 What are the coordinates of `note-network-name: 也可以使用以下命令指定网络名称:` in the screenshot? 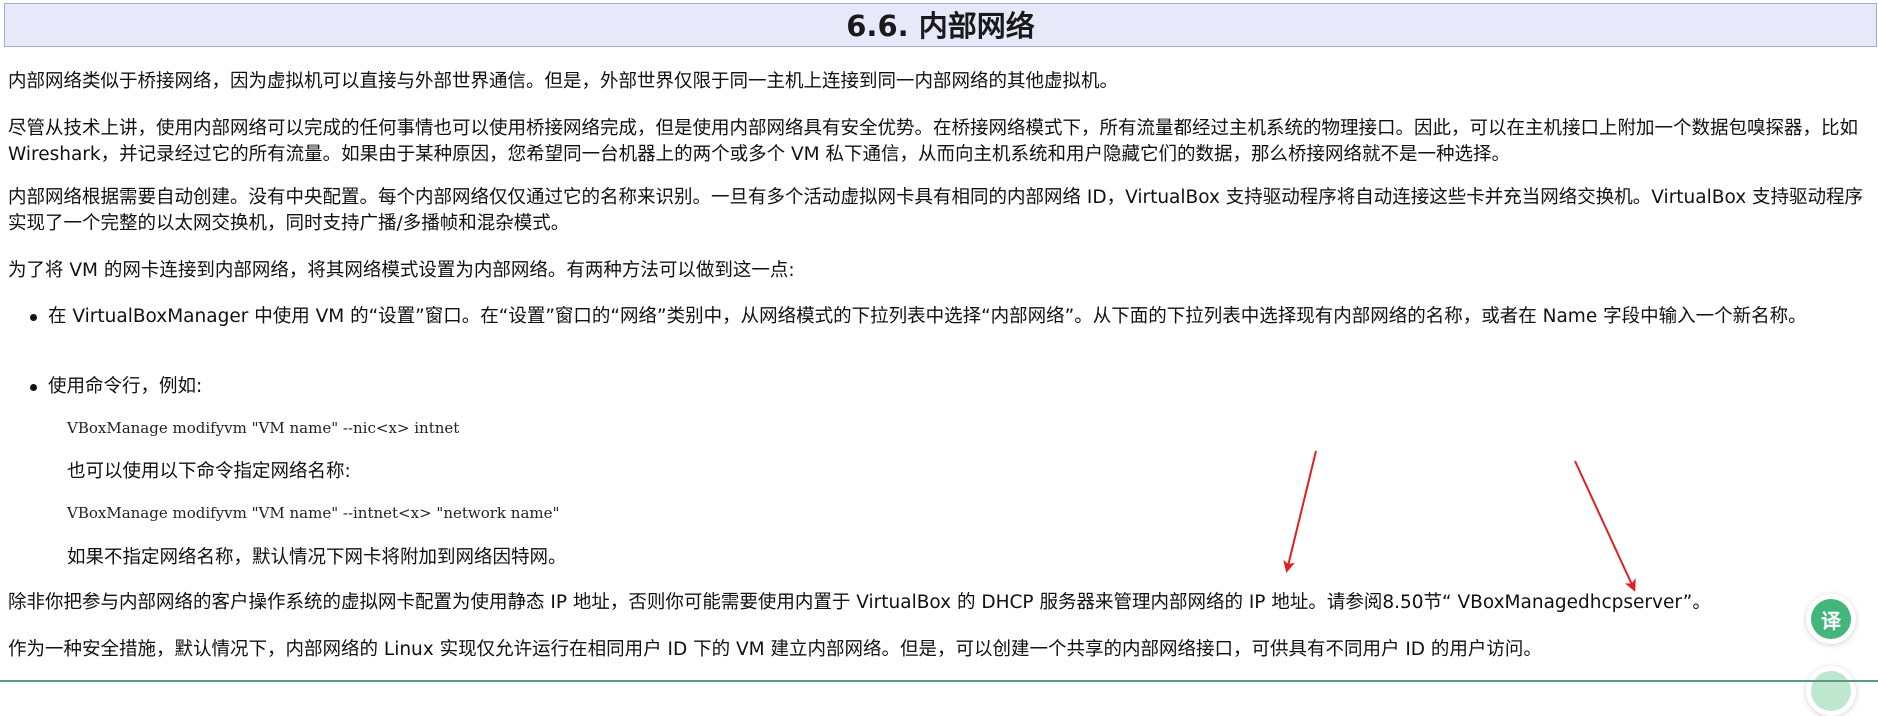 It's located at (209, 471).